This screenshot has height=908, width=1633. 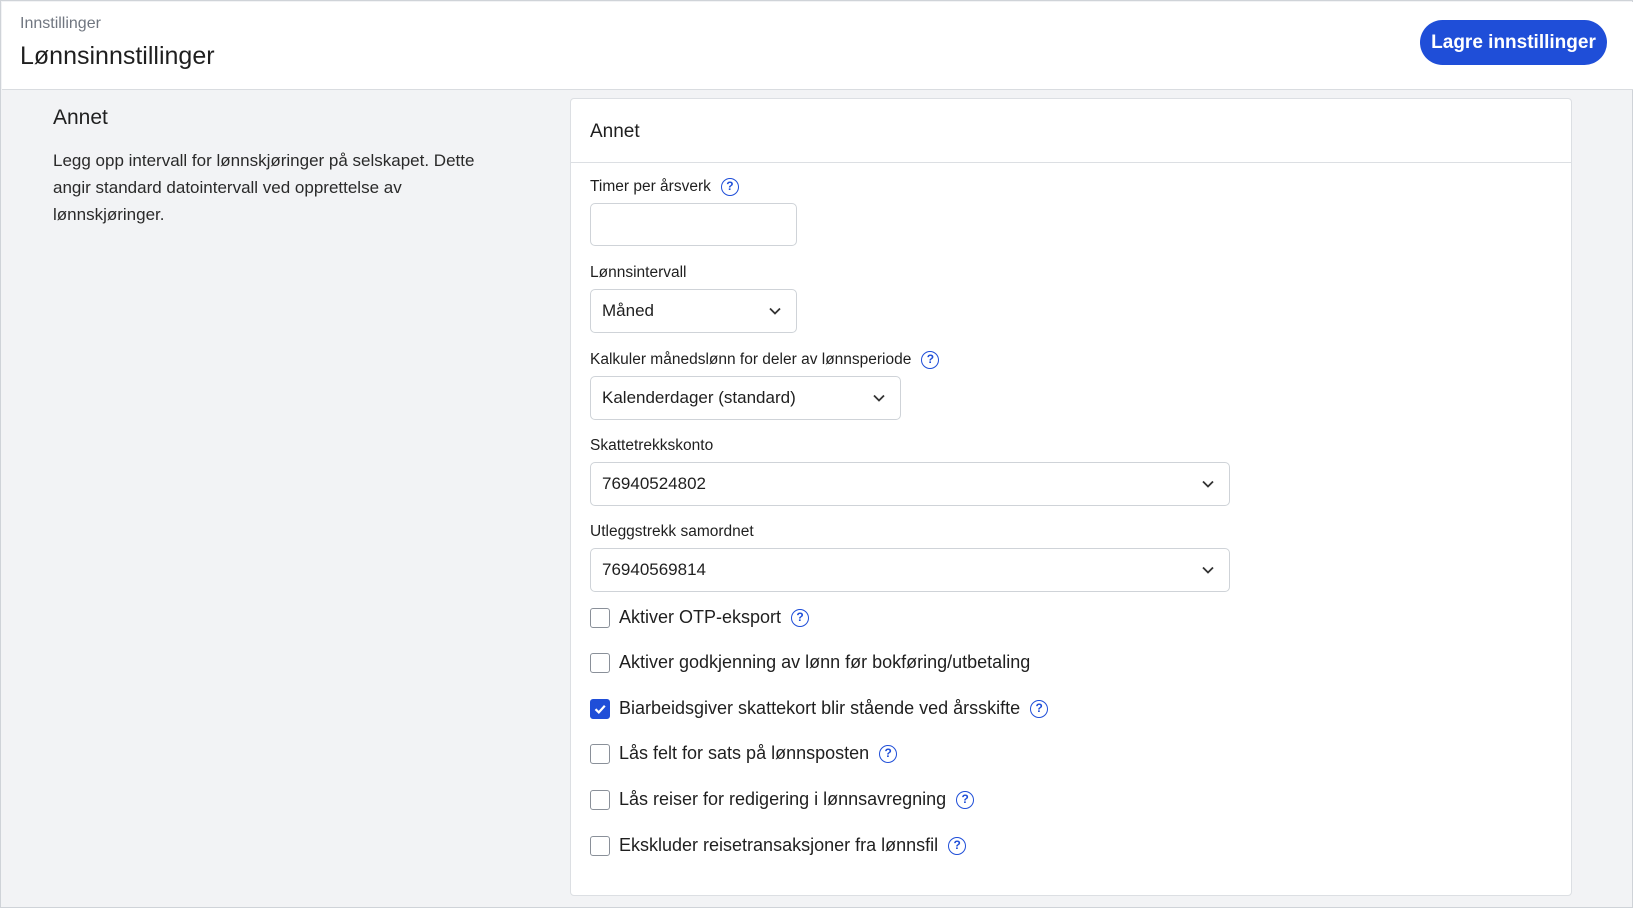 I want to click on interval-select-value: Måned, so click(x=628, y=310).